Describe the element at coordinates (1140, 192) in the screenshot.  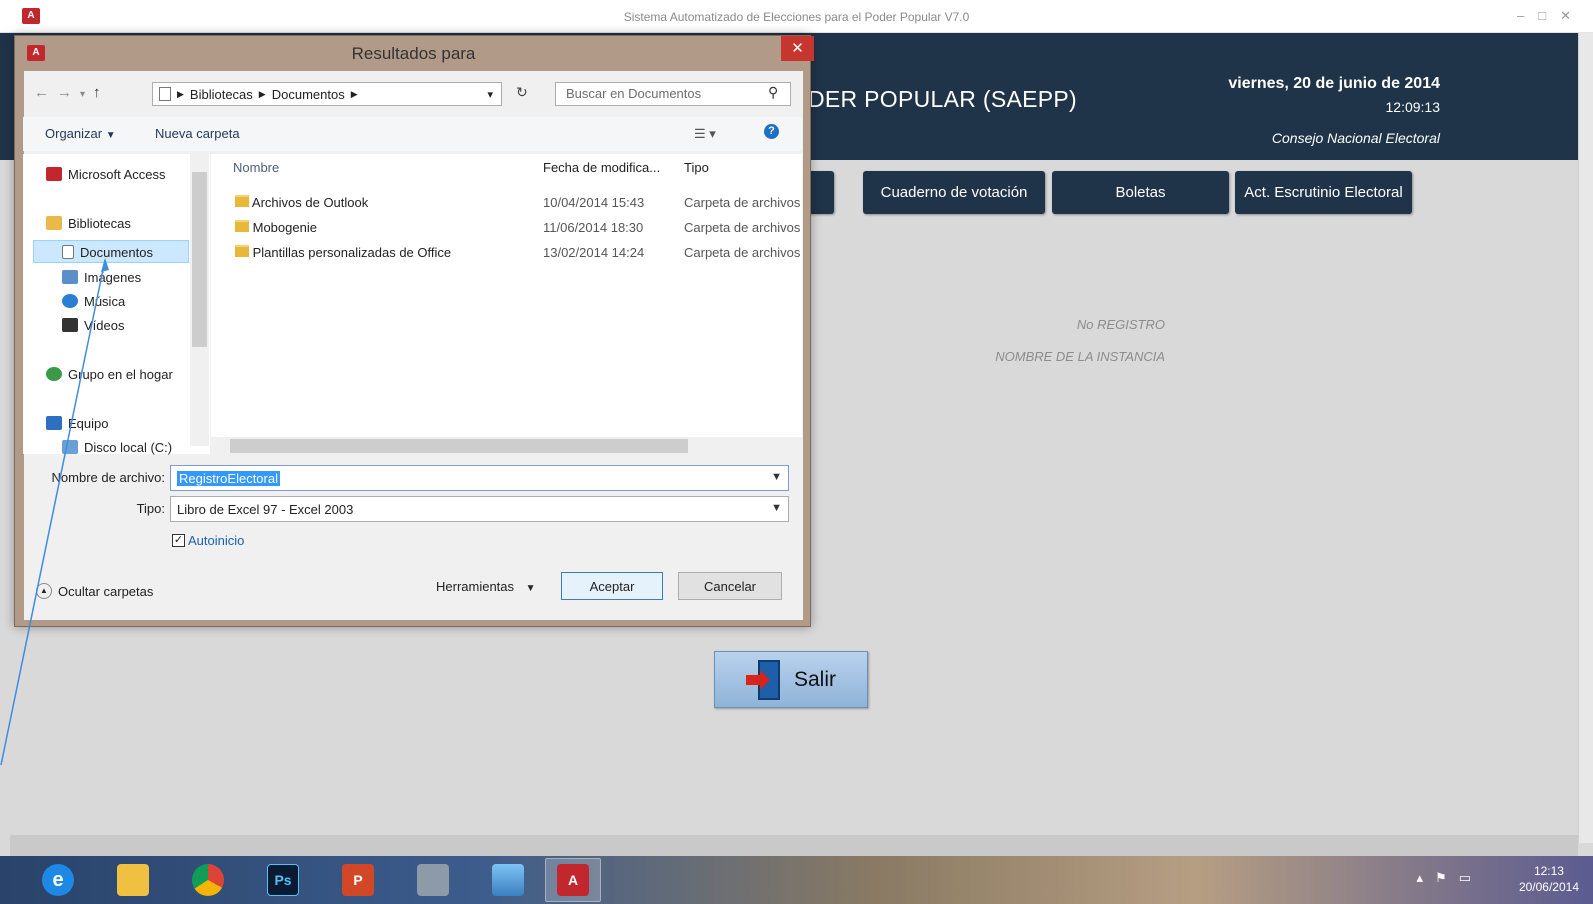
I see `nav-button-boletas: Boletas` at that location.